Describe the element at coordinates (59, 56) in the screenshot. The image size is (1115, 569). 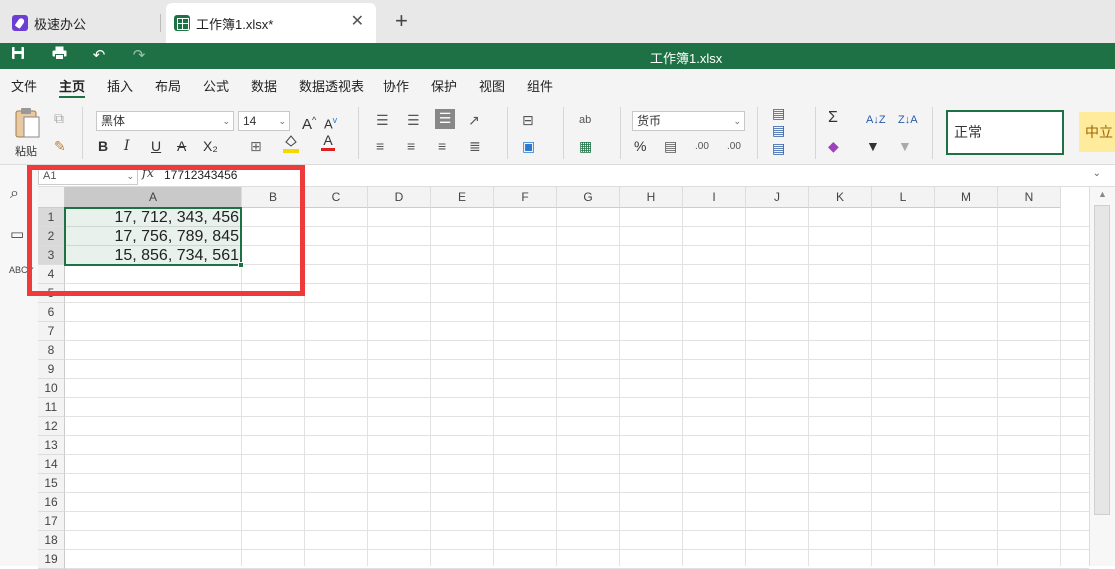
I see `print-icon` at that location.